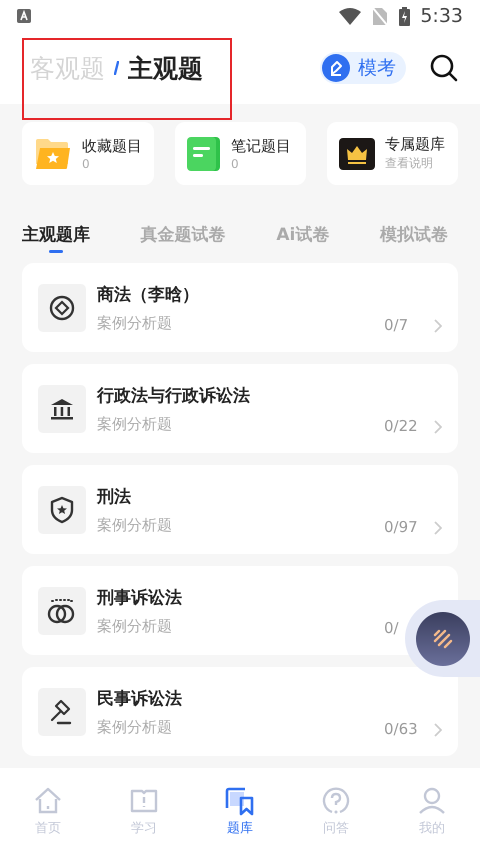  Describe the element at coordinates (240, 819) in the screenshot. I see `nav-item: 题库` at that location.